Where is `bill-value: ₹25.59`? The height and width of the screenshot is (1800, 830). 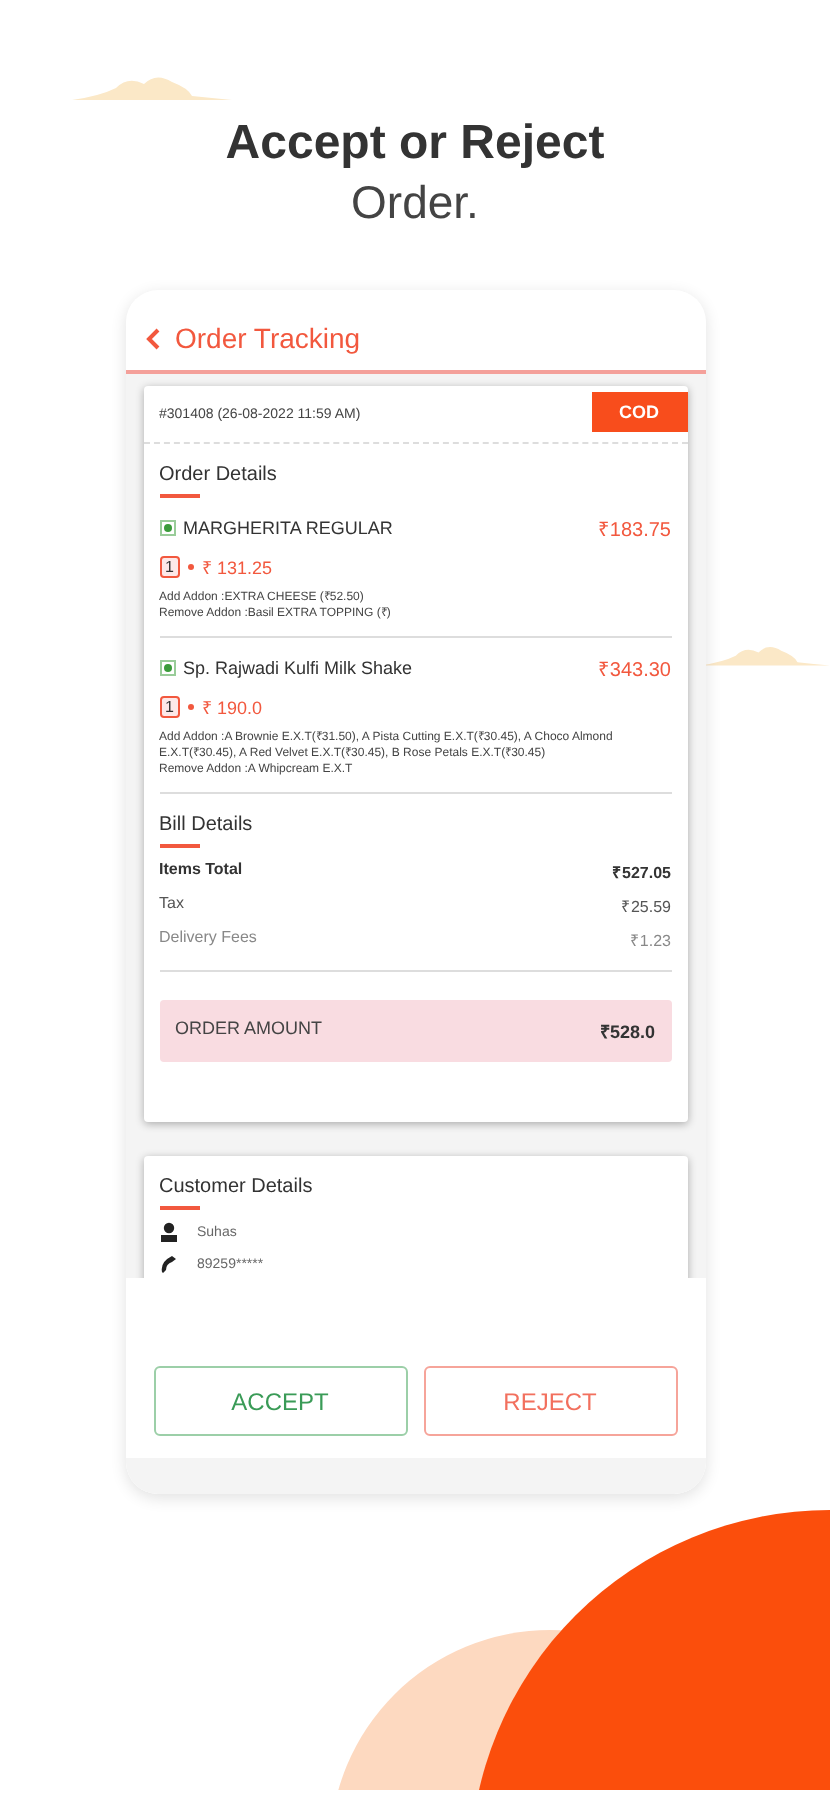
bill-value: ₹25.59 is located at coordinates (645, 906).